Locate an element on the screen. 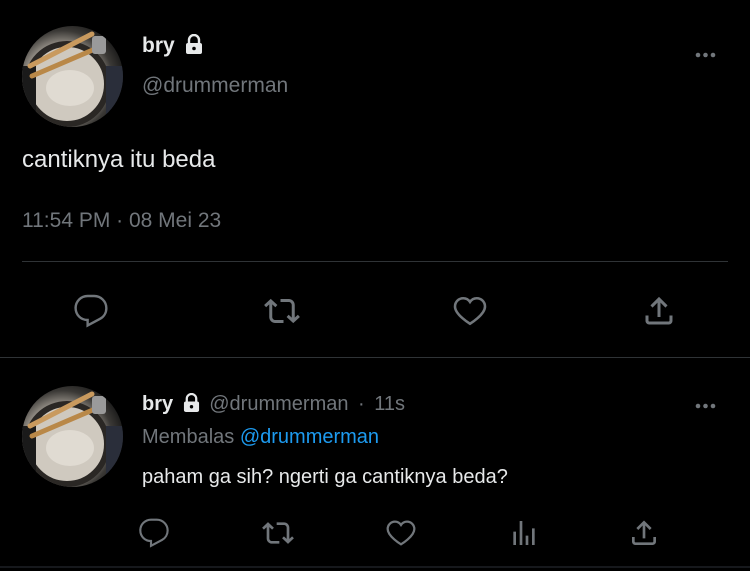 This screenshot has height=571, width=750. display-name: bry is located at coordinates (158, 45).